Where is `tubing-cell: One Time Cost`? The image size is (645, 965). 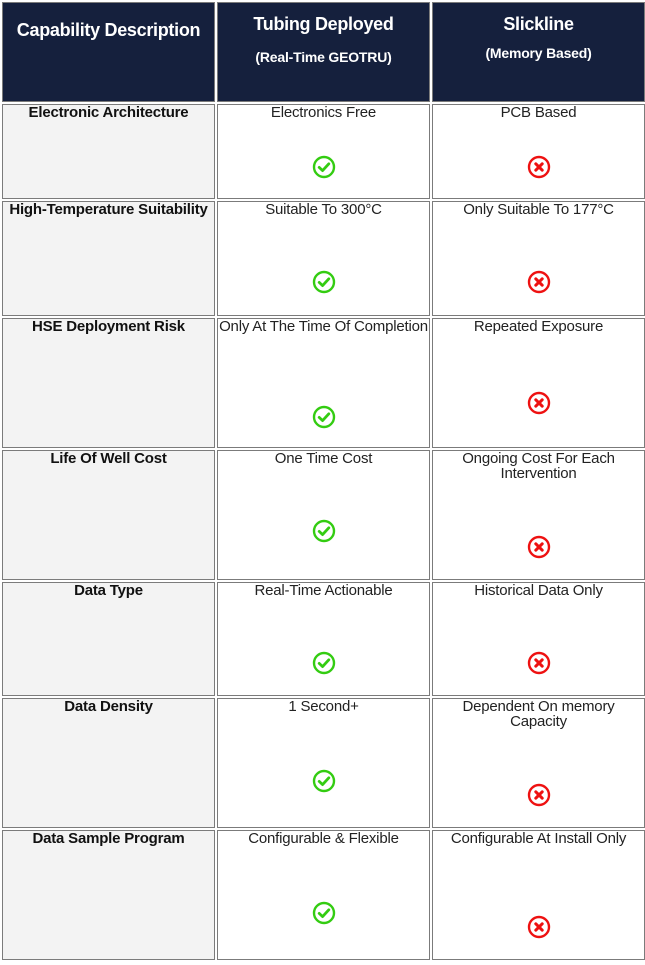
tubing-cell: One Time Cost is located at coordinates (323, 515).